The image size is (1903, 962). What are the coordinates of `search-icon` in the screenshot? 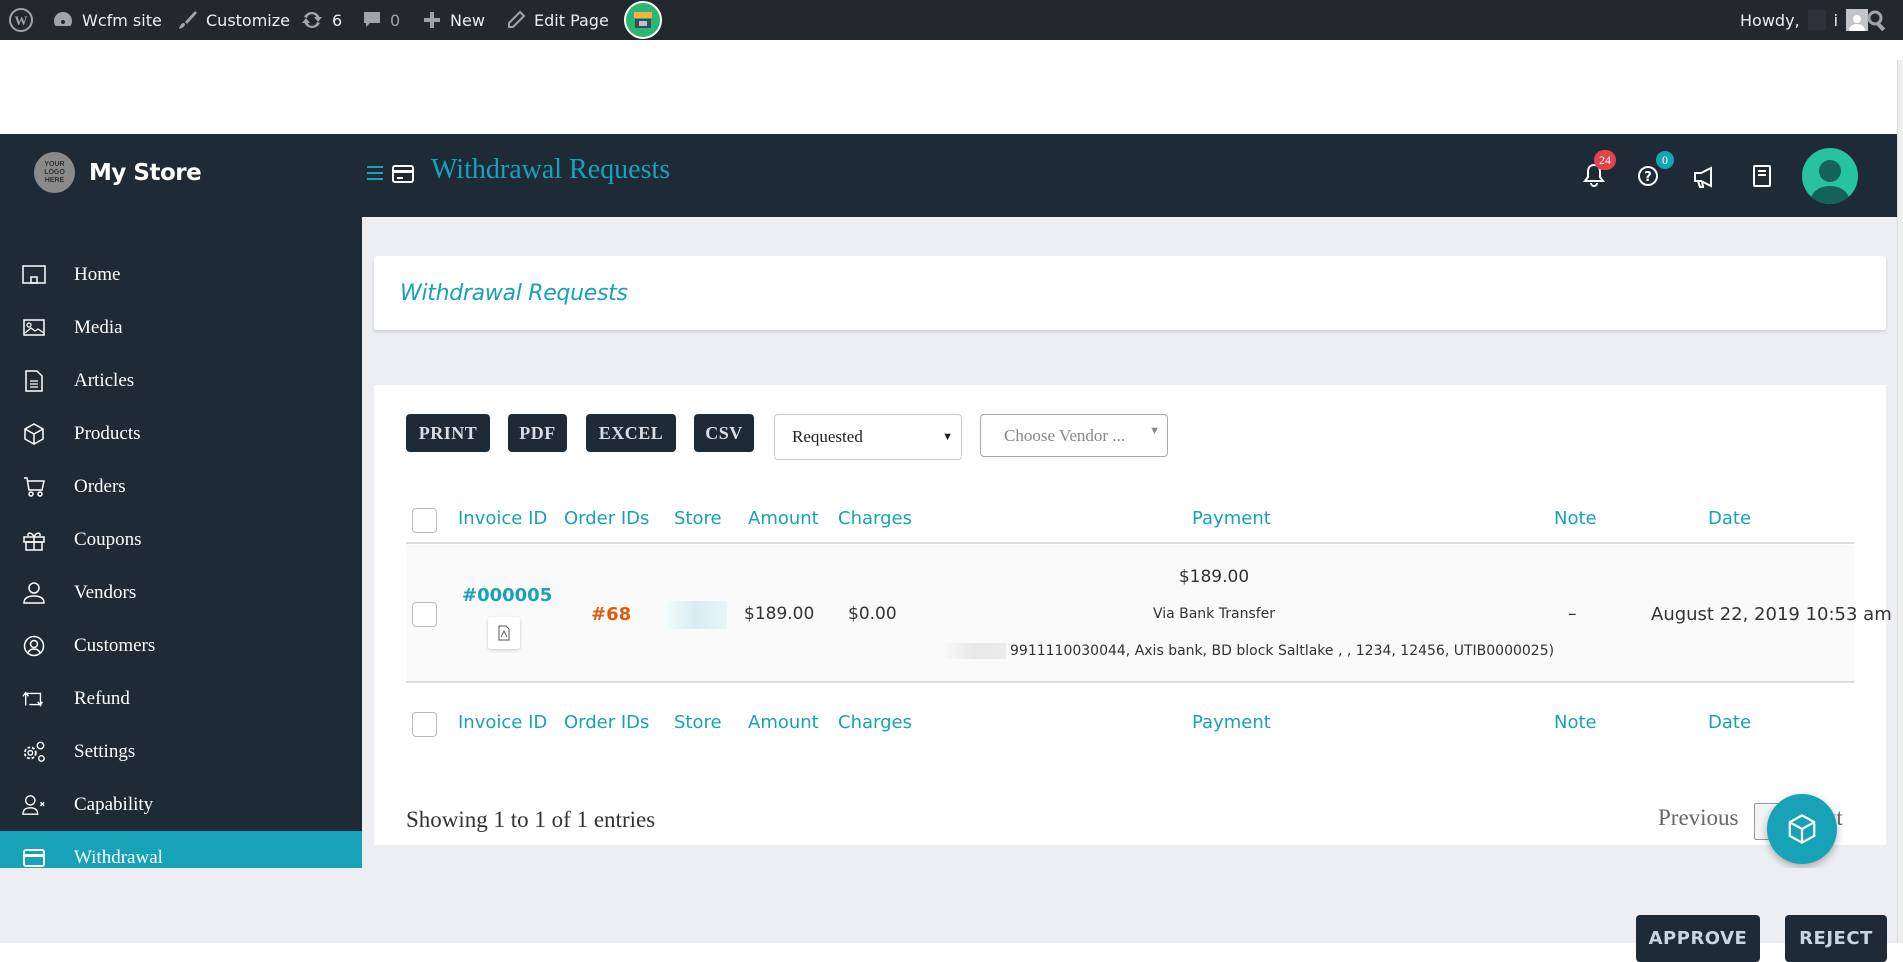 It's located at (1877, 20).